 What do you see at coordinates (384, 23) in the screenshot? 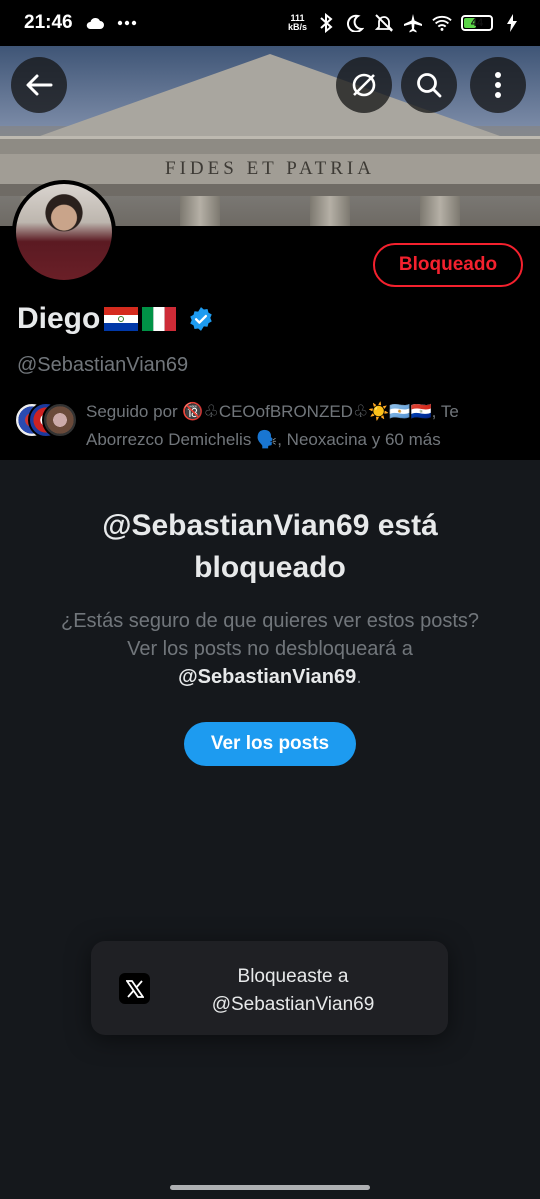
I see `mute-icon` at bounding box center [384, 23].